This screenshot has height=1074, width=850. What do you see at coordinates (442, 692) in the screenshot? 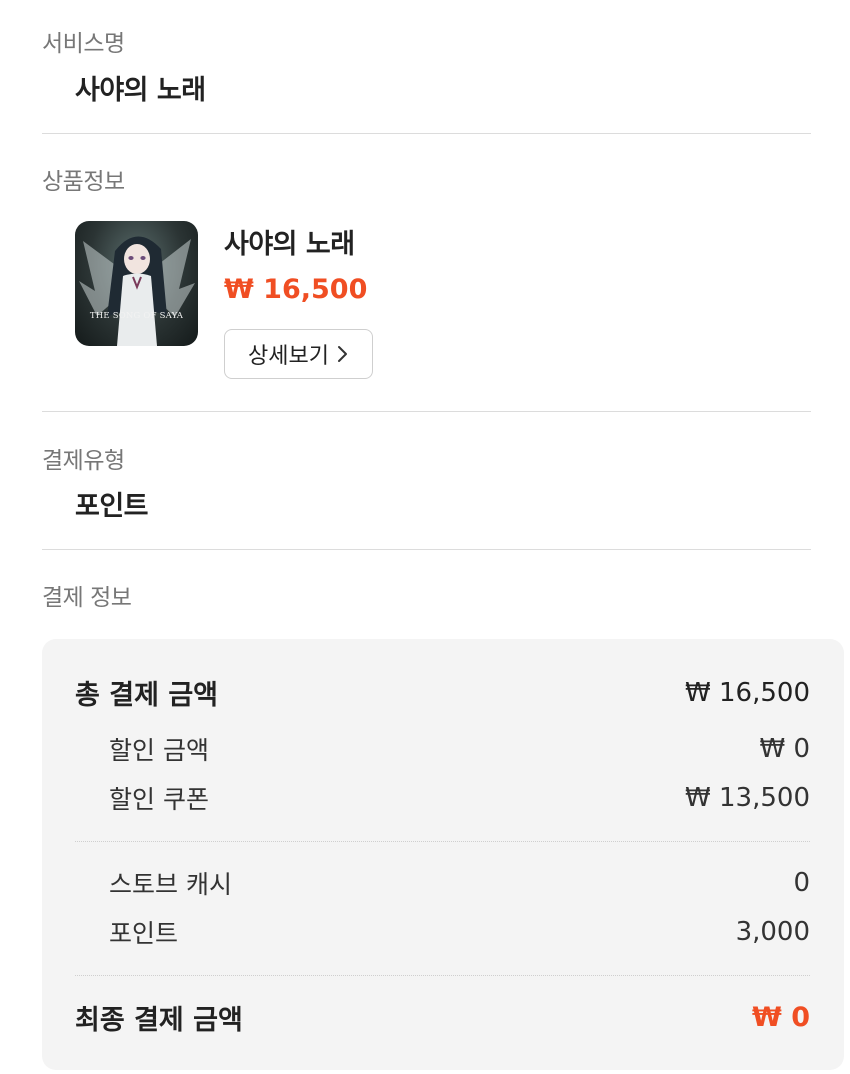
I see `total-amount-row: 총 결제 금액 ₩ 16,500` at bounding box center [442, 692].